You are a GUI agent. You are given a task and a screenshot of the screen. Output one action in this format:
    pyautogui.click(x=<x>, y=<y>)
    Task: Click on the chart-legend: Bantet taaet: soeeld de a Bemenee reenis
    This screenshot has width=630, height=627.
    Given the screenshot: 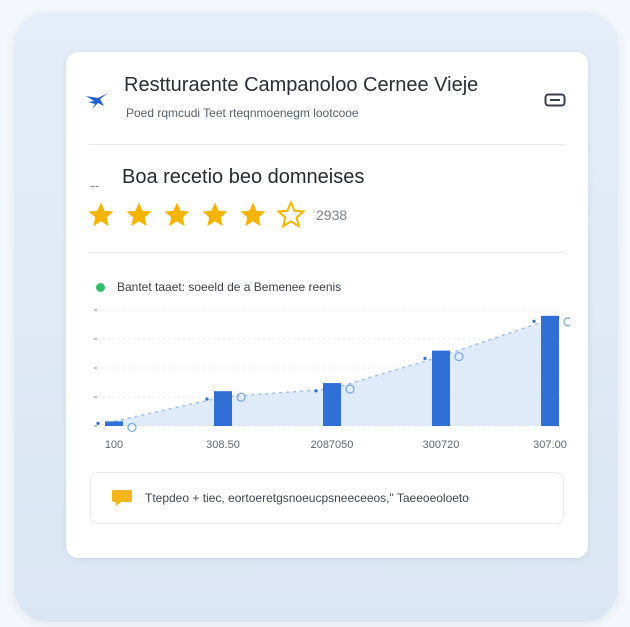 What is the action you would take?
    pyautogui.click(x=218, y=287)
    